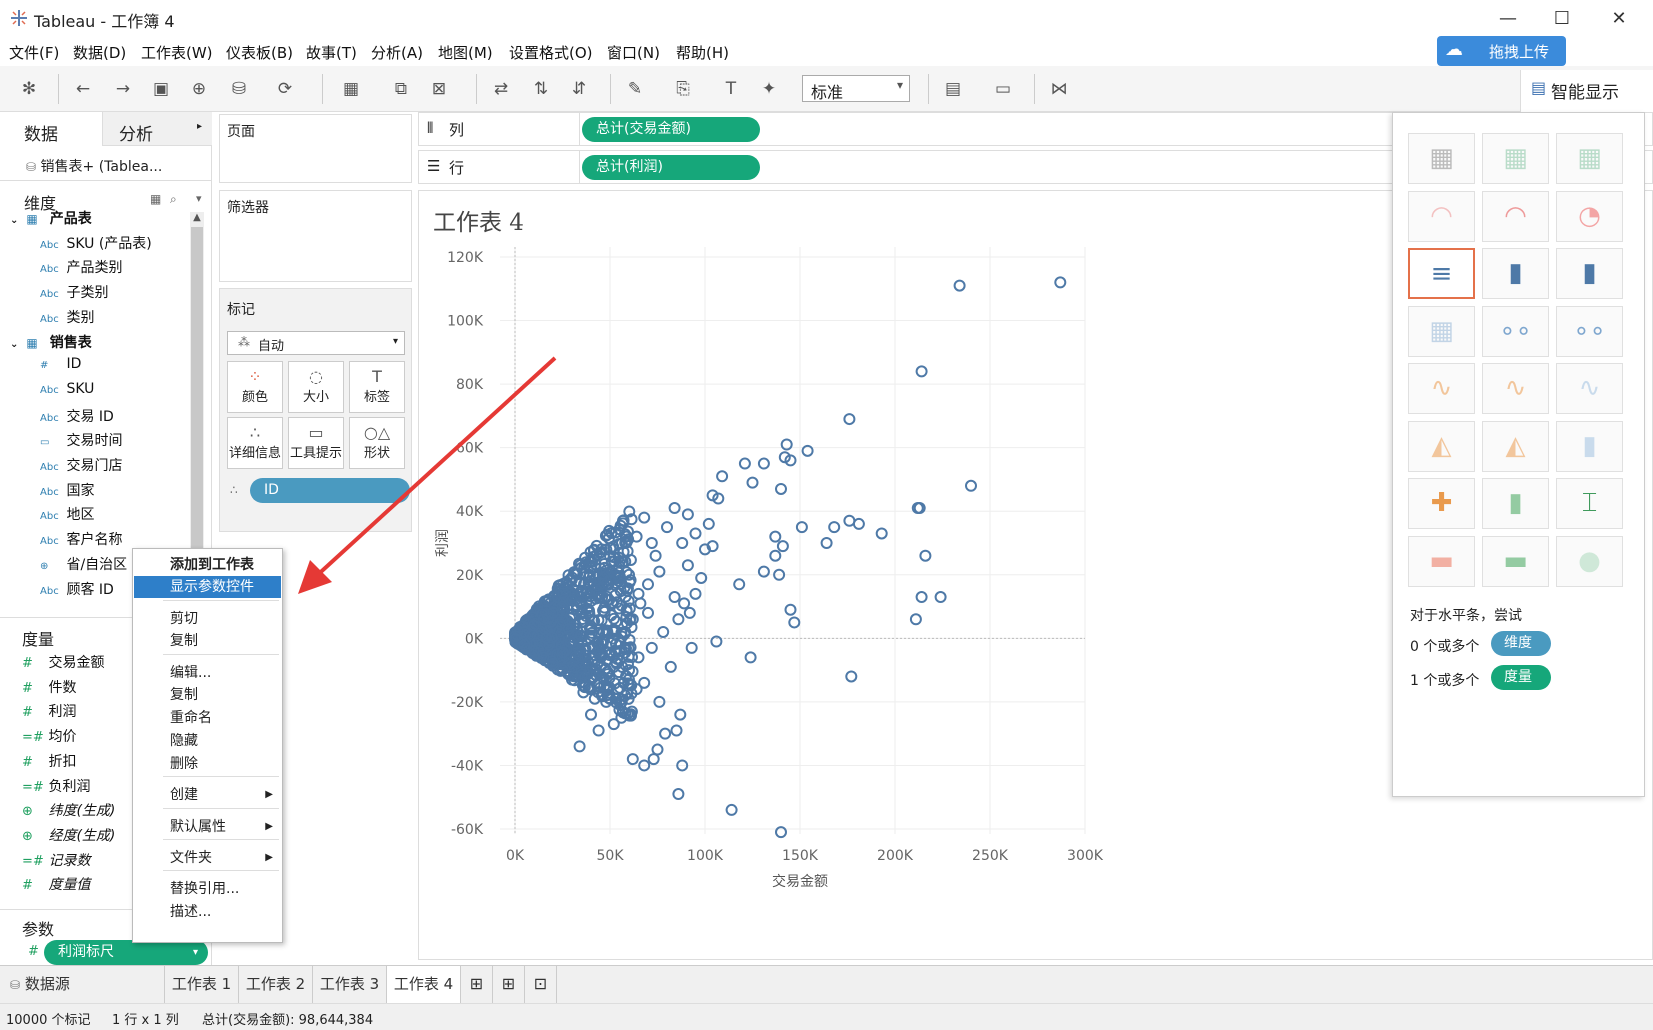 This screenshot has width=1653, height=1030. What do you see at coordinates (56, 789) in the screenshot?
I see `measure-field: =# 负利润` at bounding box center [56, 789].